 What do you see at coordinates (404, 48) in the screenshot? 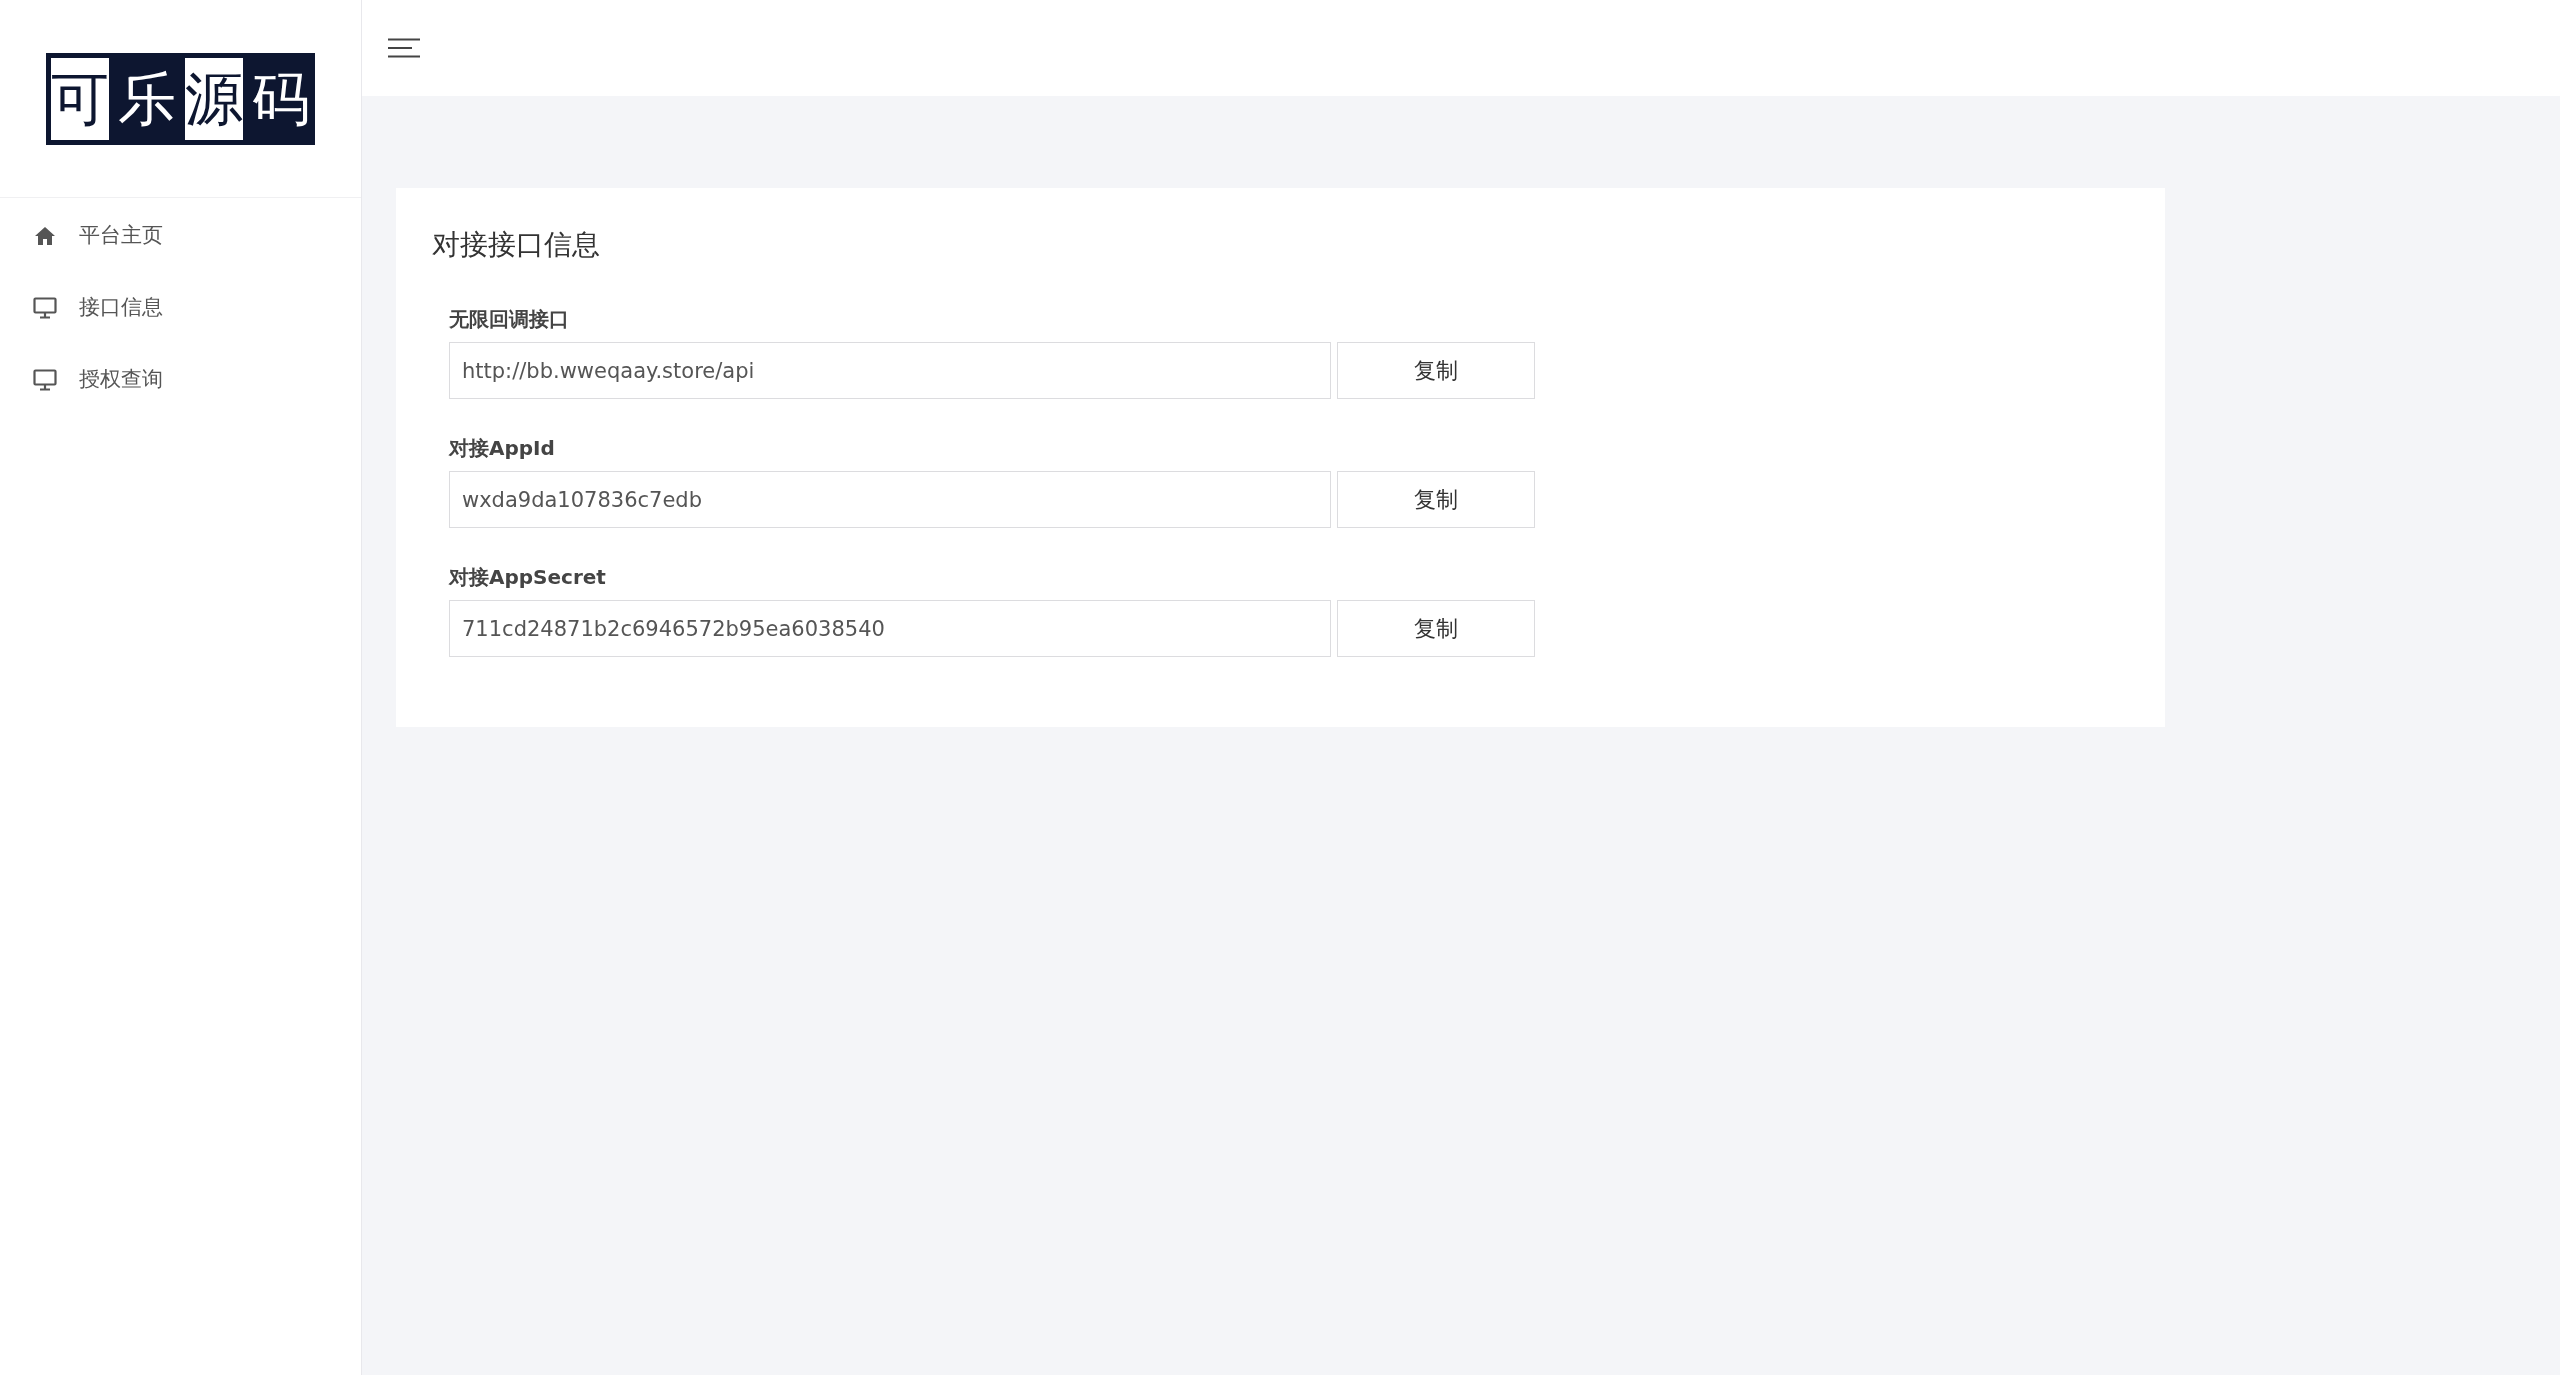
I see `menu-icon` at bounding box center [404, 48].